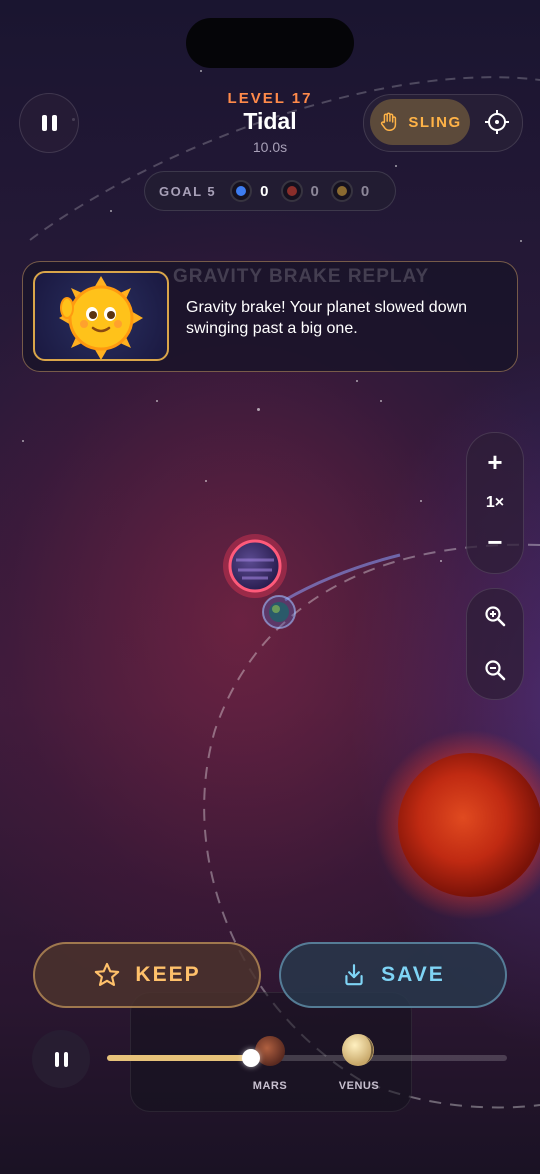 The height and width of the screenshot is (1174, 540). Describe the element at coordinates (270, 43) in the screenshot. I see `device-notch` at that location.